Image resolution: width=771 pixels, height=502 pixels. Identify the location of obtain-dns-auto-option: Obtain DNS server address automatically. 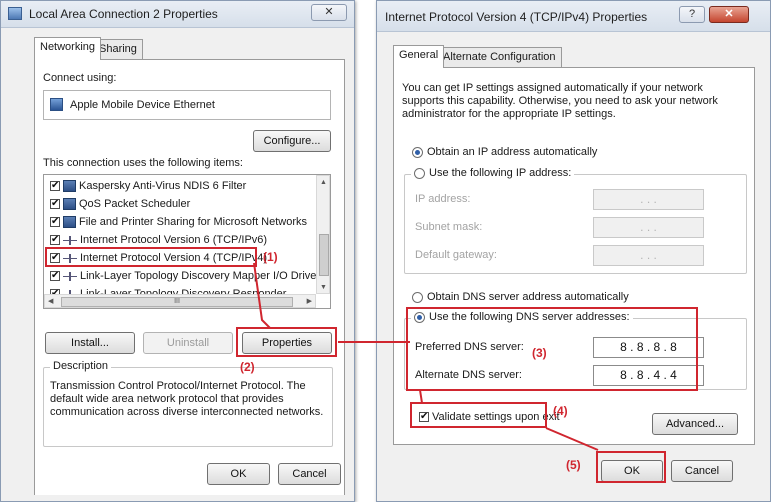
(520, 297).